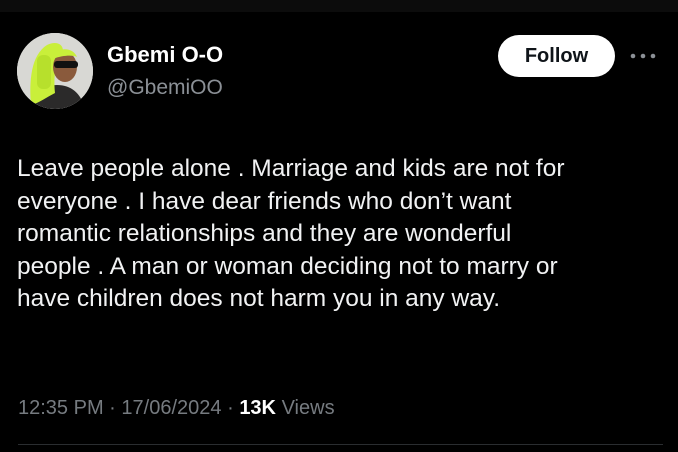  I want to click on views-count: 13K, so click(258, 408).